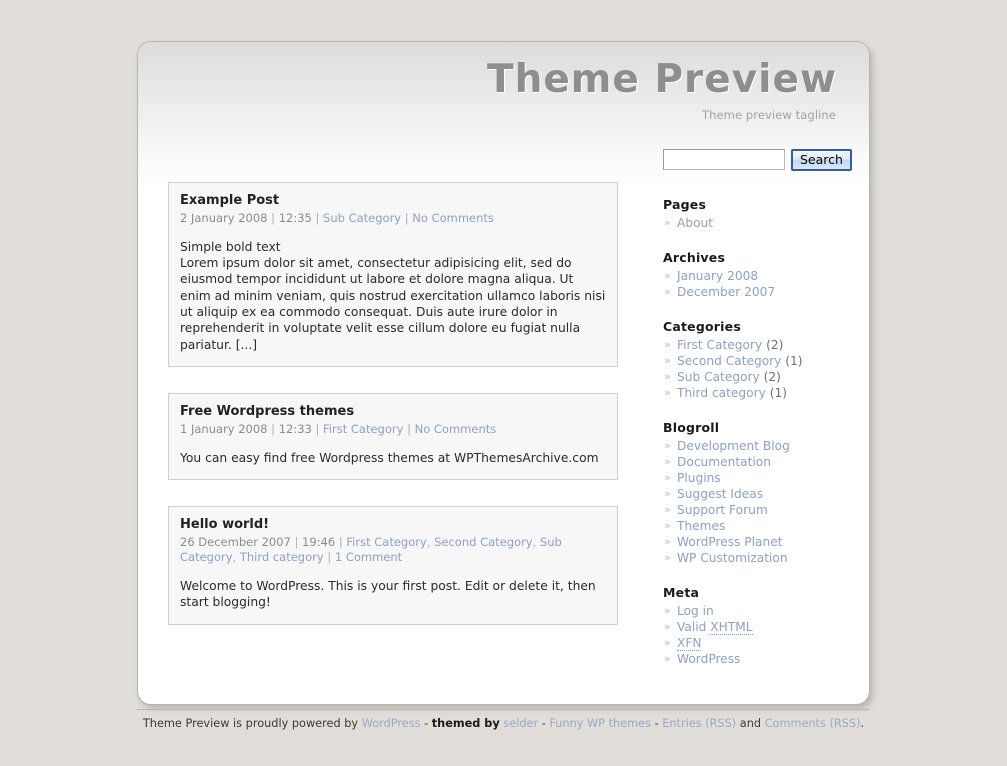 Image resolution: width=1007 pixels, height=766 pixels. What do you see at coordinates (230, 246) in the screenshot?
I see `post-body-line: Simple bold text` at bounding box center [230, 246].